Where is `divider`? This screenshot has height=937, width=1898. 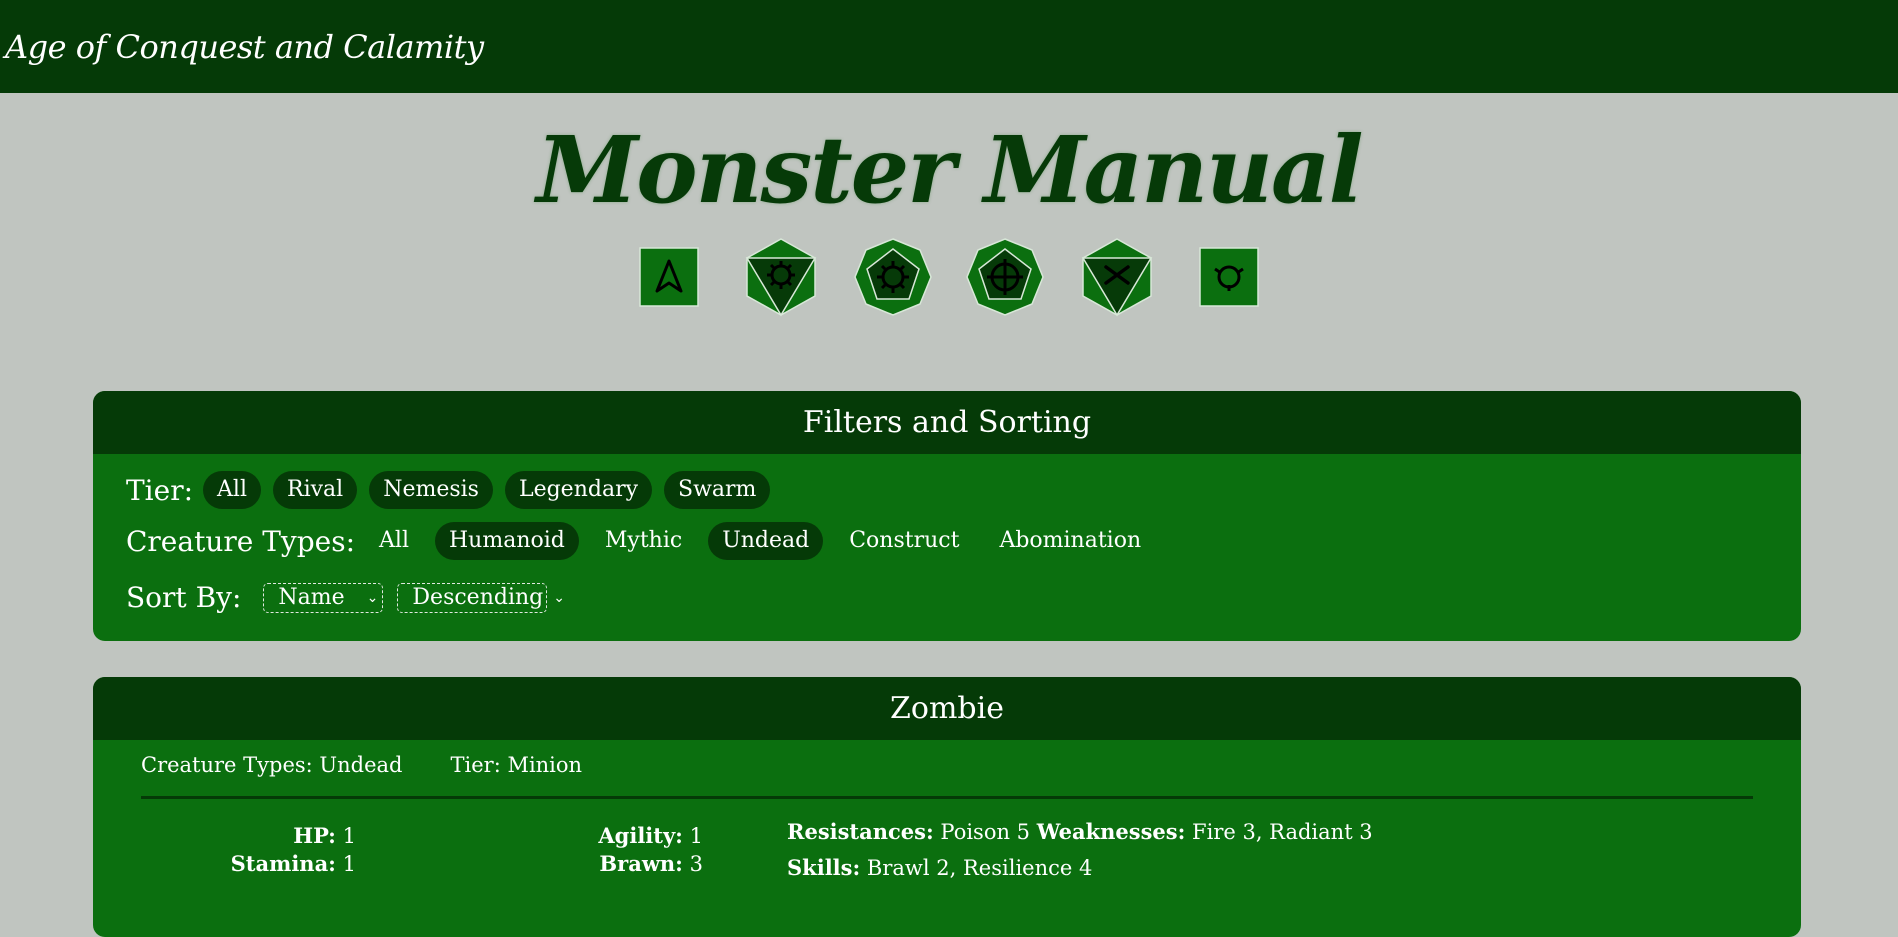 divider is located at coordinates (947, 797).